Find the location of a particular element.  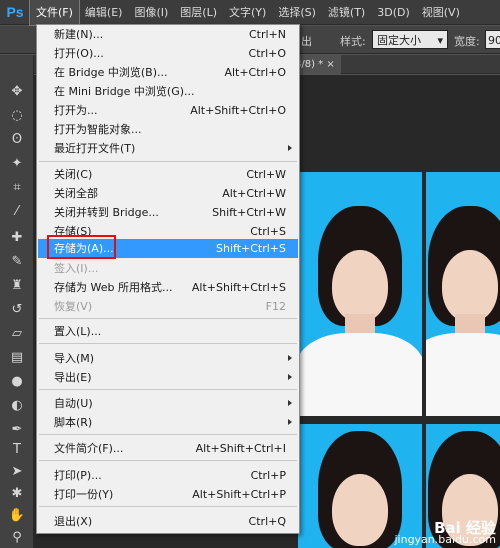

menu-item-automate: 自动(U) is located at coordinates (168, 403).